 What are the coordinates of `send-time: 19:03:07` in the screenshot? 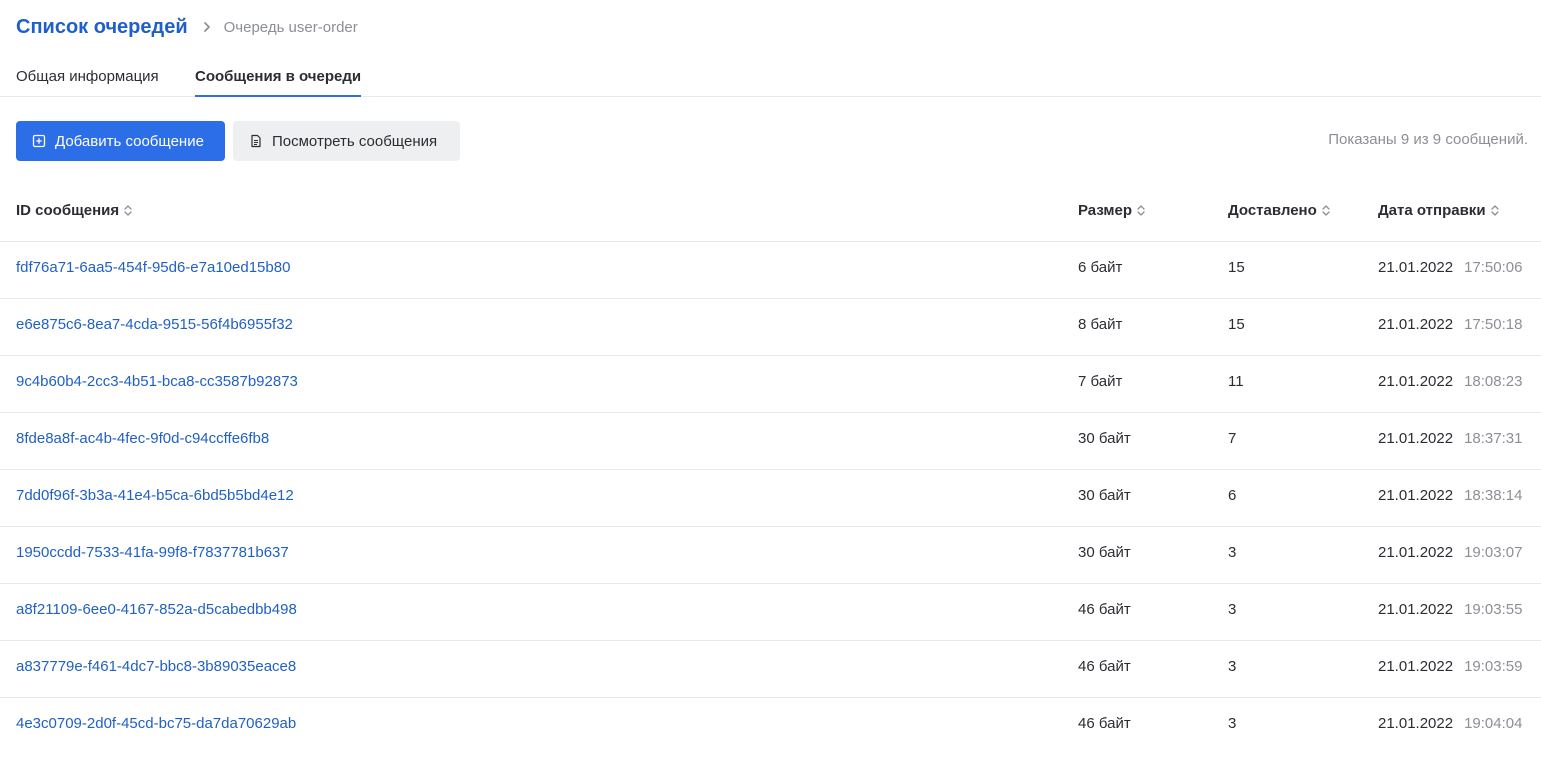 It's located at (1493, 552).